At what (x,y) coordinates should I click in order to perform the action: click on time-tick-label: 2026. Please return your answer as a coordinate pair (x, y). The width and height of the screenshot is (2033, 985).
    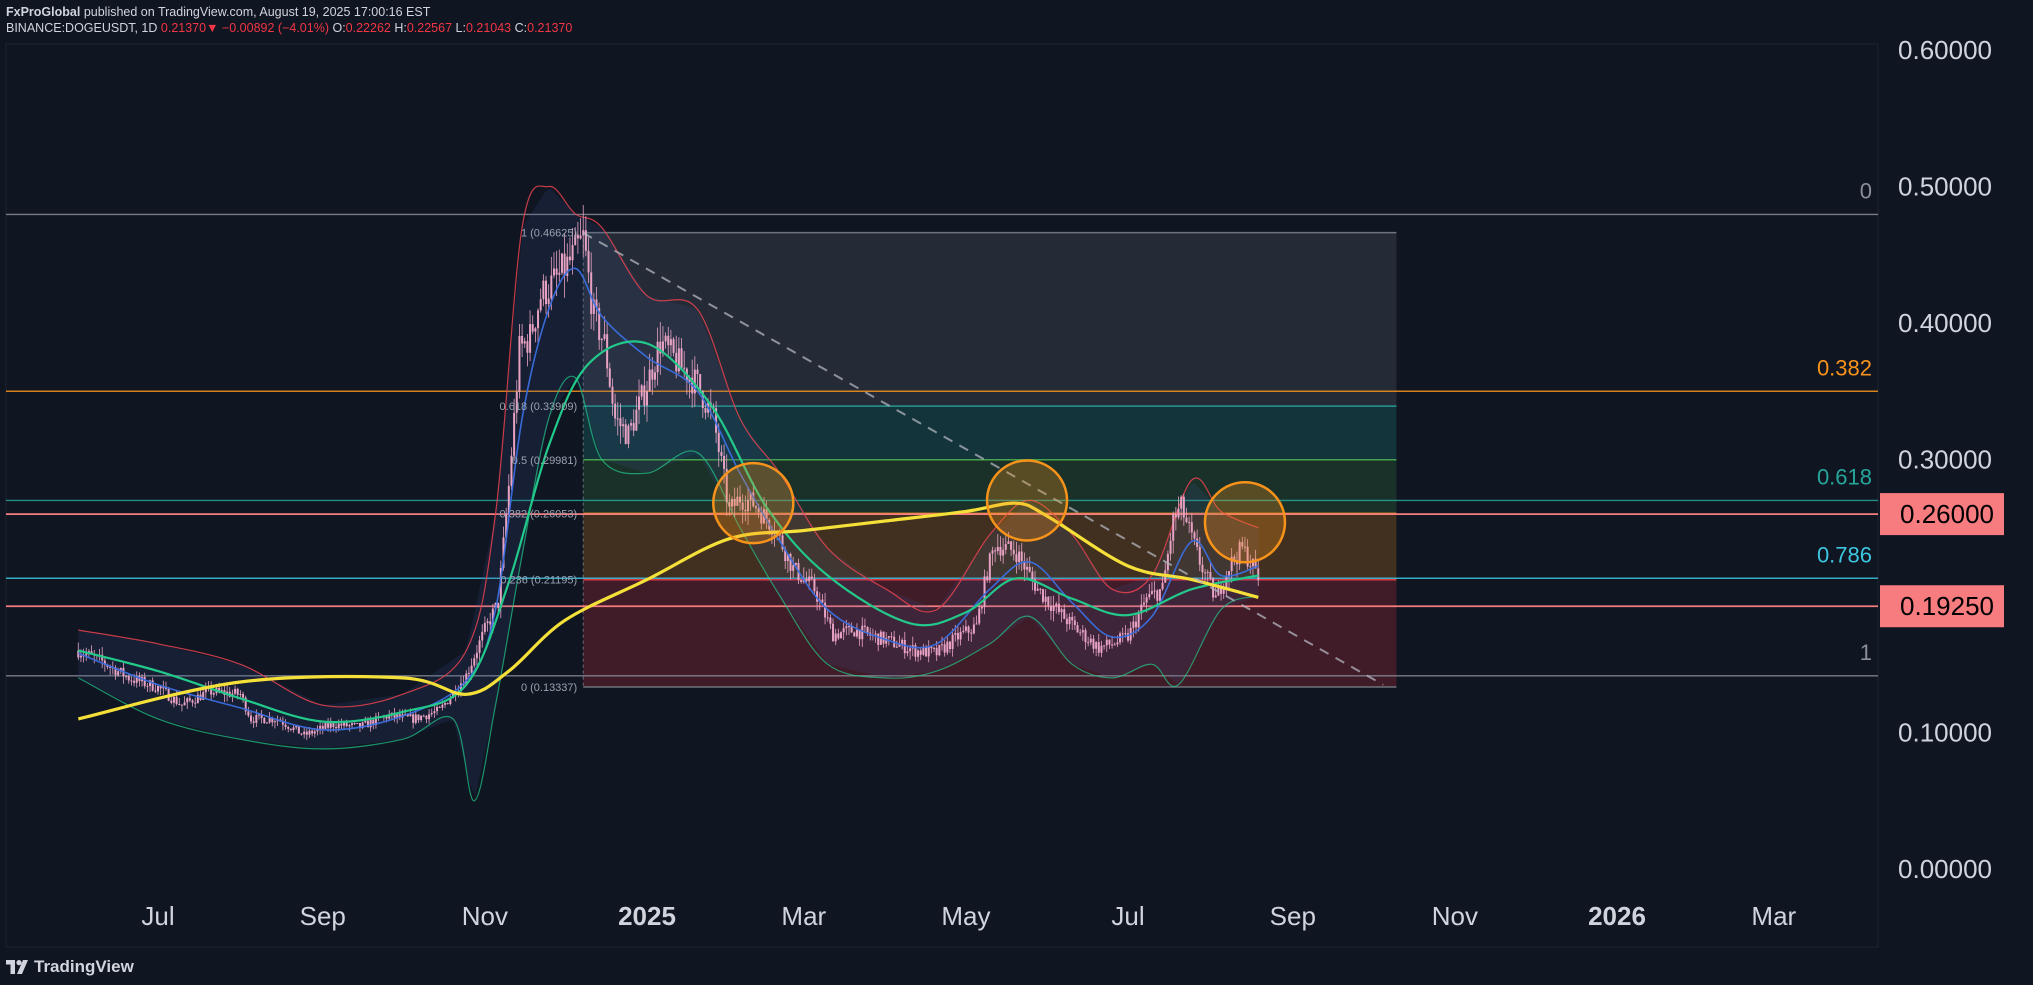
    Looking at the image, I should click on (1617, 916).